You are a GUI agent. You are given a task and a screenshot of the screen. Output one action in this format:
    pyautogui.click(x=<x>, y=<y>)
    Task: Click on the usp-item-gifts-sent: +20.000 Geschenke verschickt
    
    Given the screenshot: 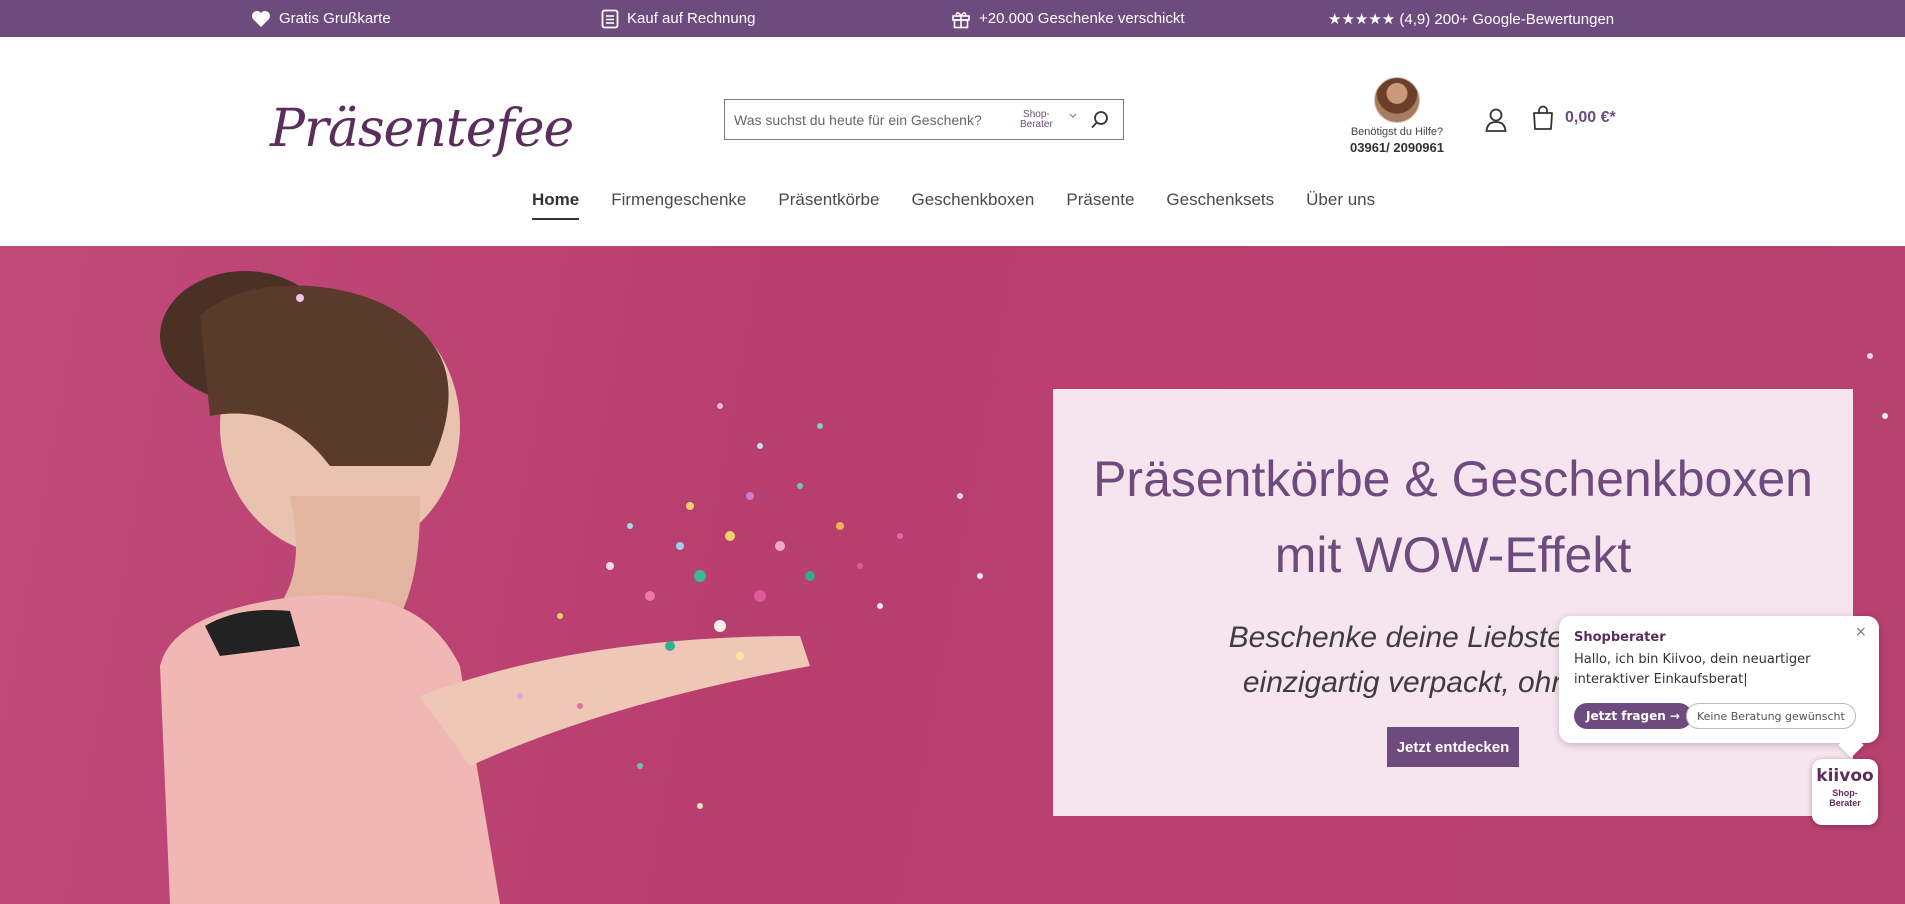 What is the action you would take?
    pyautogui.click(x=1068, y=18)
    